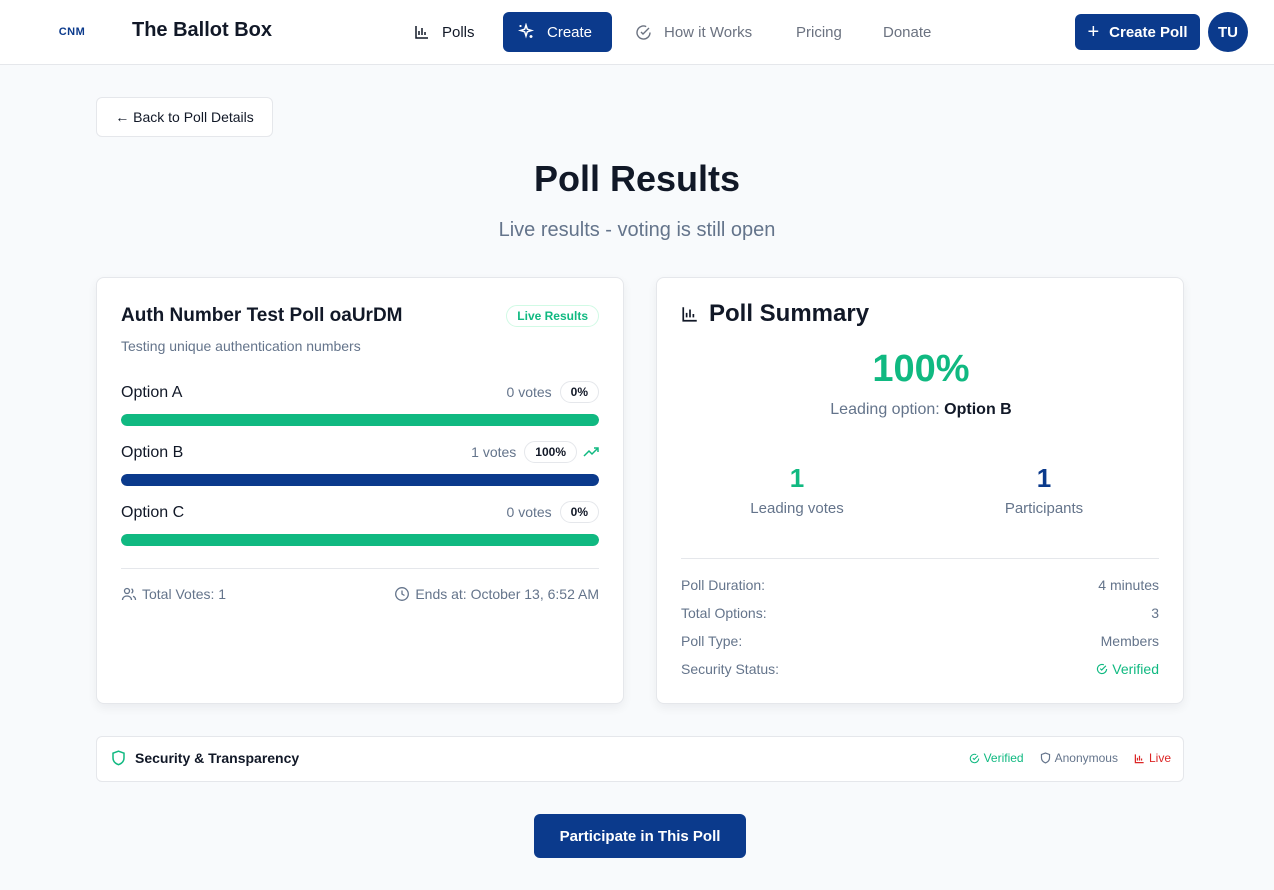  I want to click on option-row: Option C 0 votes 0%, so click(360, 526).